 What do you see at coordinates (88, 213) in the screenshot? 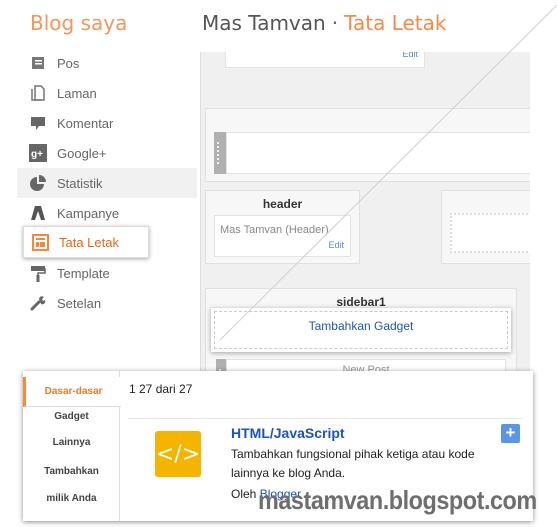
I see `sidebar-item-label: Kampanye` at bounding box center [88, 213].